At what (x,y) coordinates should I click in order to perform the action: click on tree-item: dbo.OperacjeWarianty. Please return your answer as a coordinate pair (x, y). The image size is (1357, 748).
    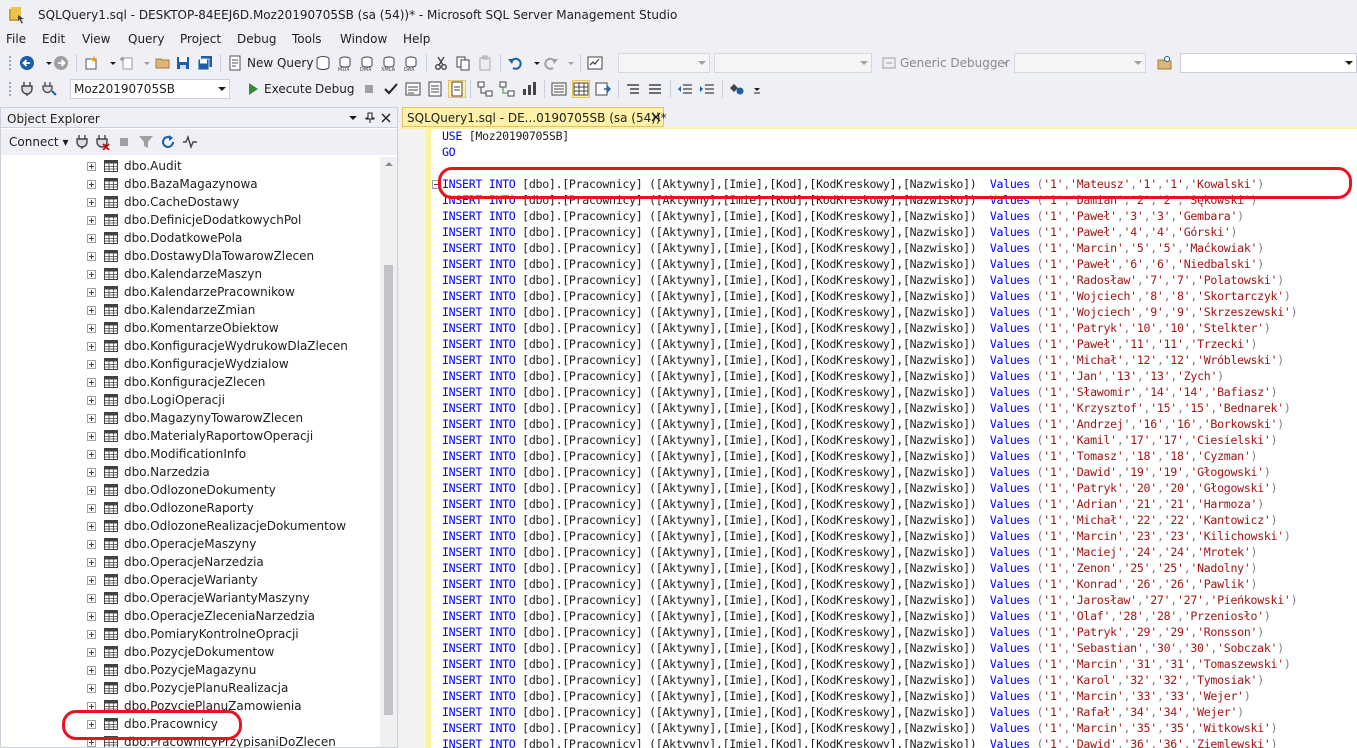
    Looking at the image, I should click on (190, 580).